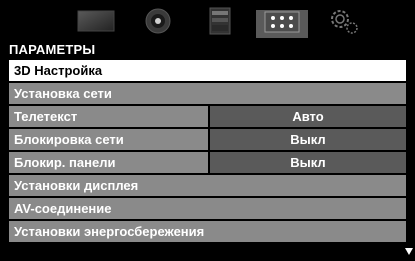  Describe the element at coordinates (69, 139) in the screenshot. I see `menu-item-label: Блокировка сети` at that location.